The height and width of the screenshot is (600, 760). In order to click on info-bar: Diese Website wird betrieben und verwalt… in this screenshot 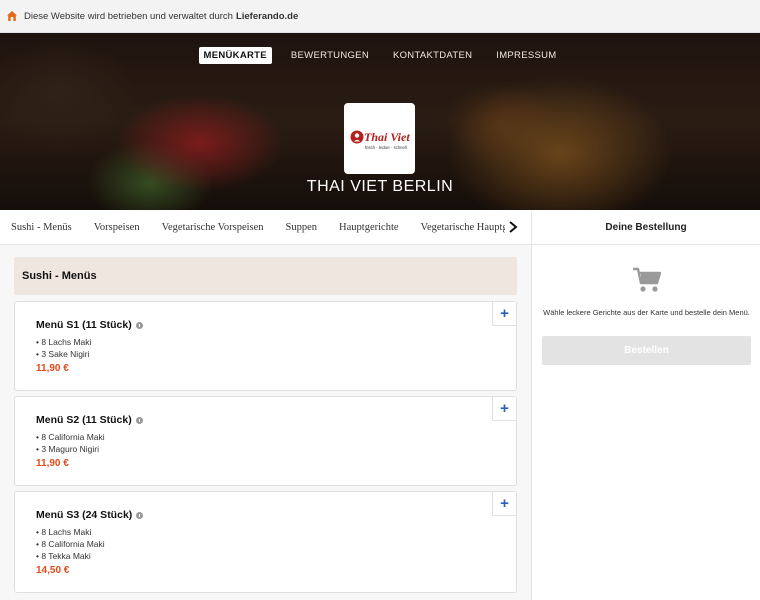, I will do `click(380, 16)`.